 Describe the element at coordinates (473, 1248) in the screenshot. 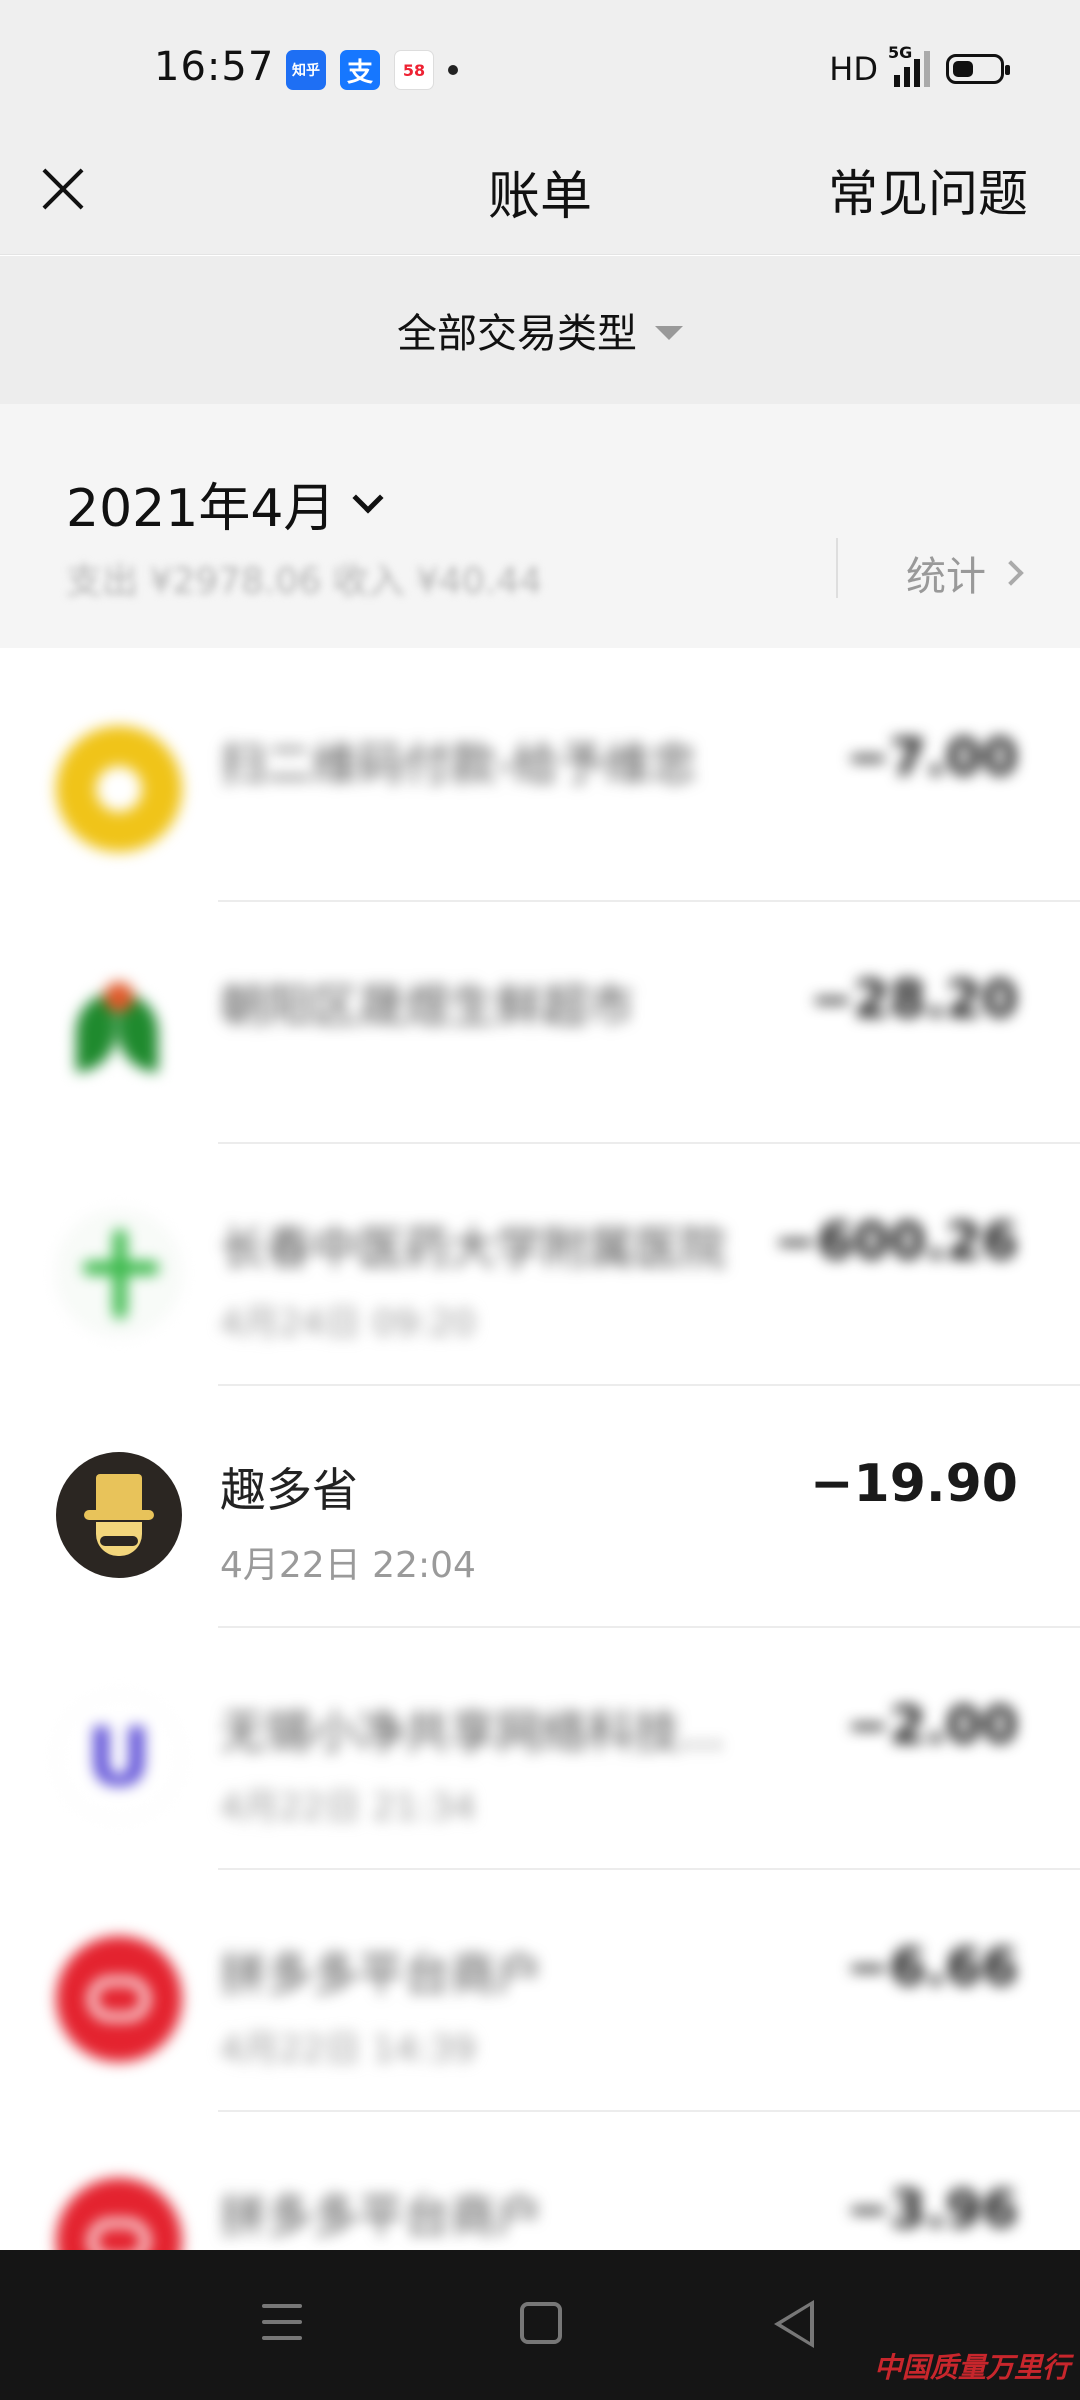

I see `transaction-name: 长春中医药大学附属医院` at that location.